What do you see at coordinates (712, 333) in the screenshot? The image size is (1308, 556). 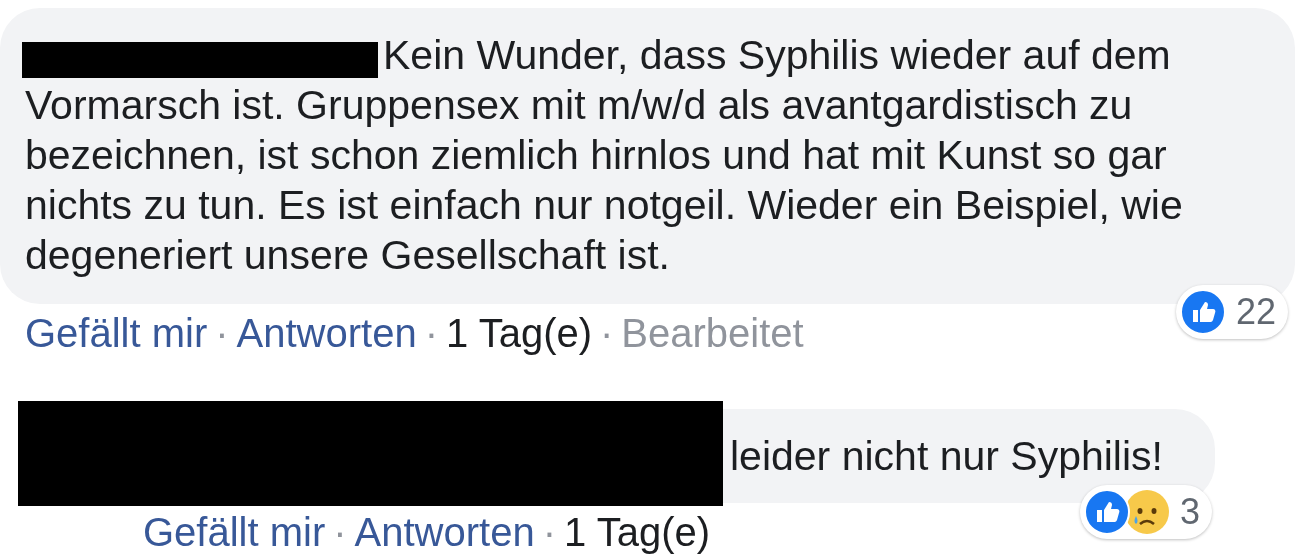 I see `edited-label: Bearbeitet` at bounding box center [712, 333].